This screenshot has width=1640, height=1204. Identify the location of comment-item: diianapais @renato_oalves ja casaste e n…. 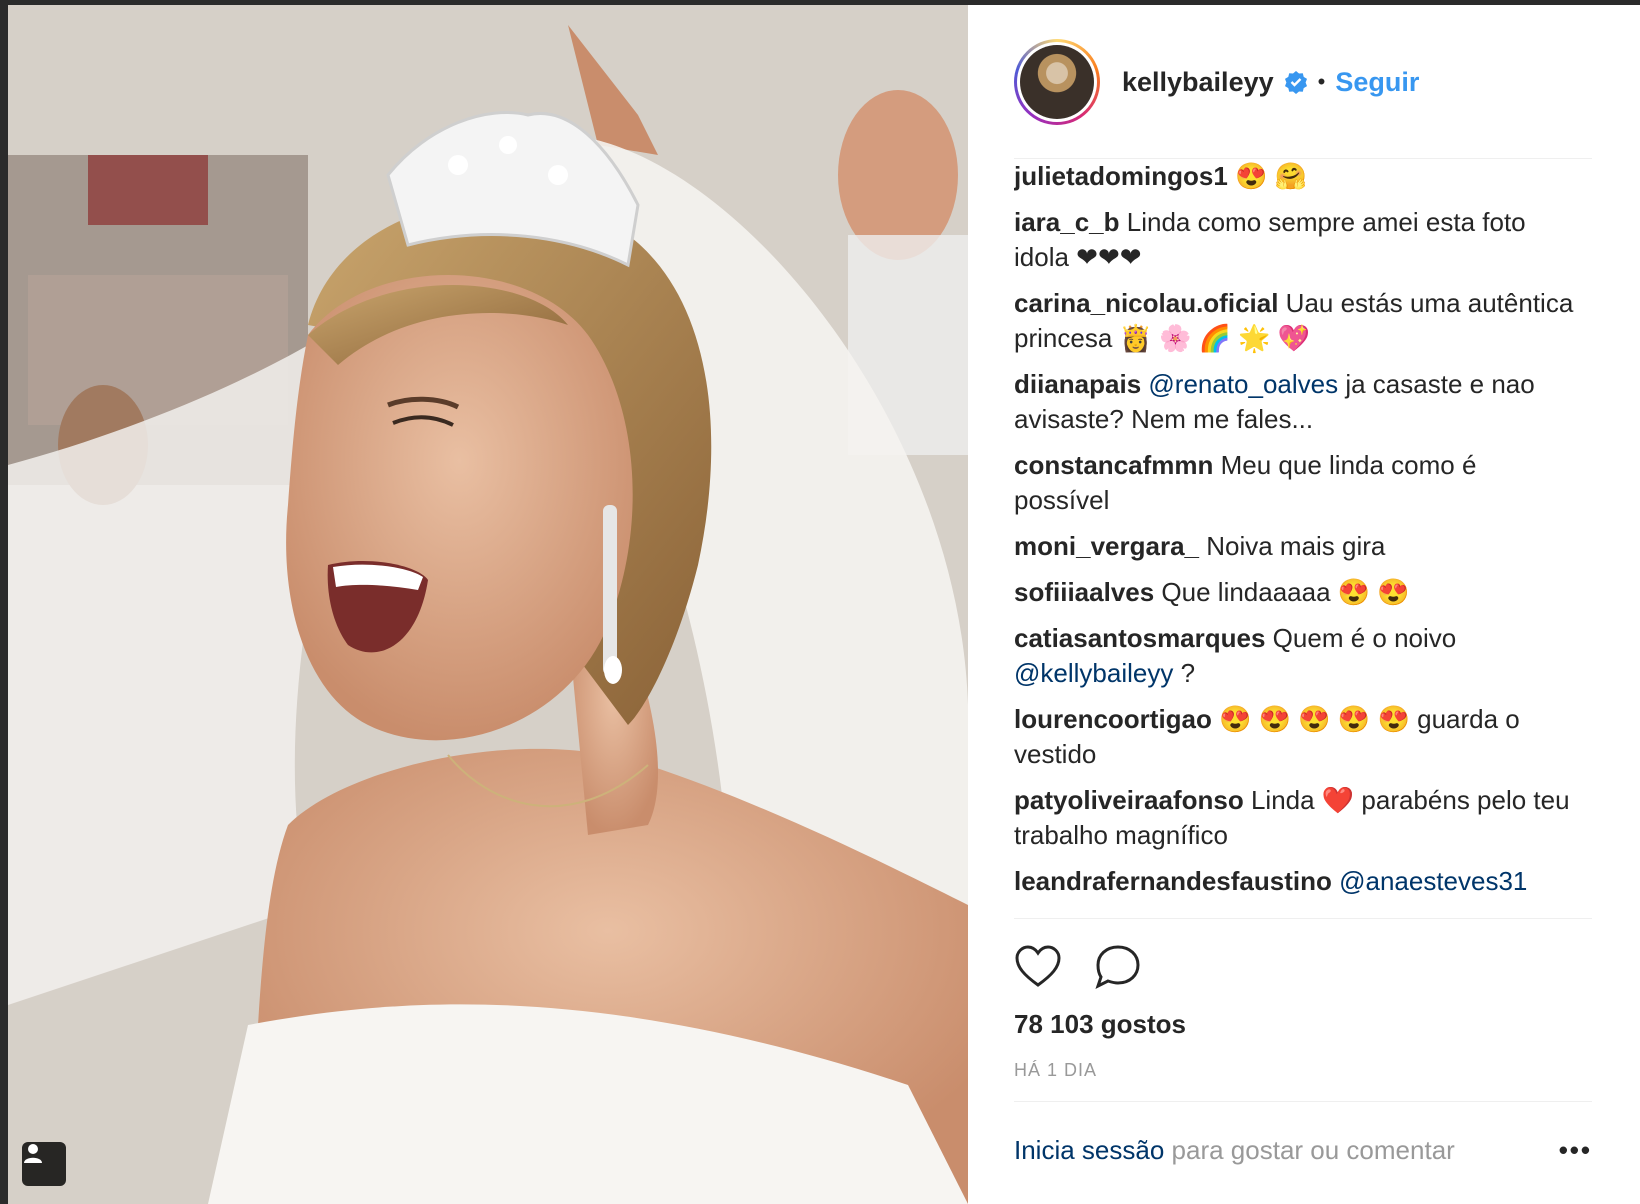
(1296, 402).